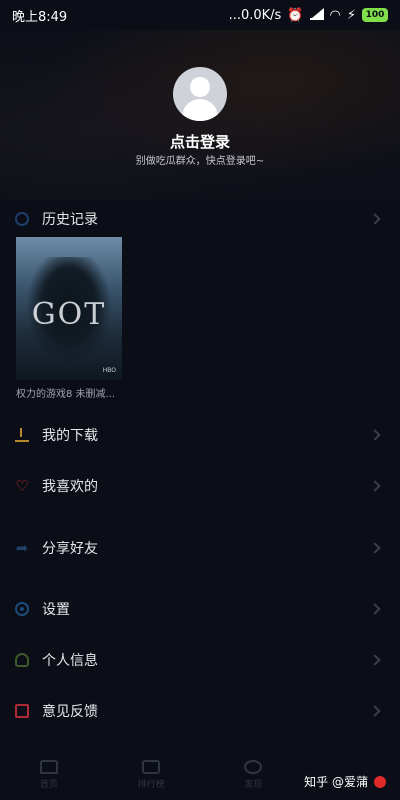 The width and height of the screenshot is (400, 800). I want to click on wifi-icon: ◠, so click(335, 15).